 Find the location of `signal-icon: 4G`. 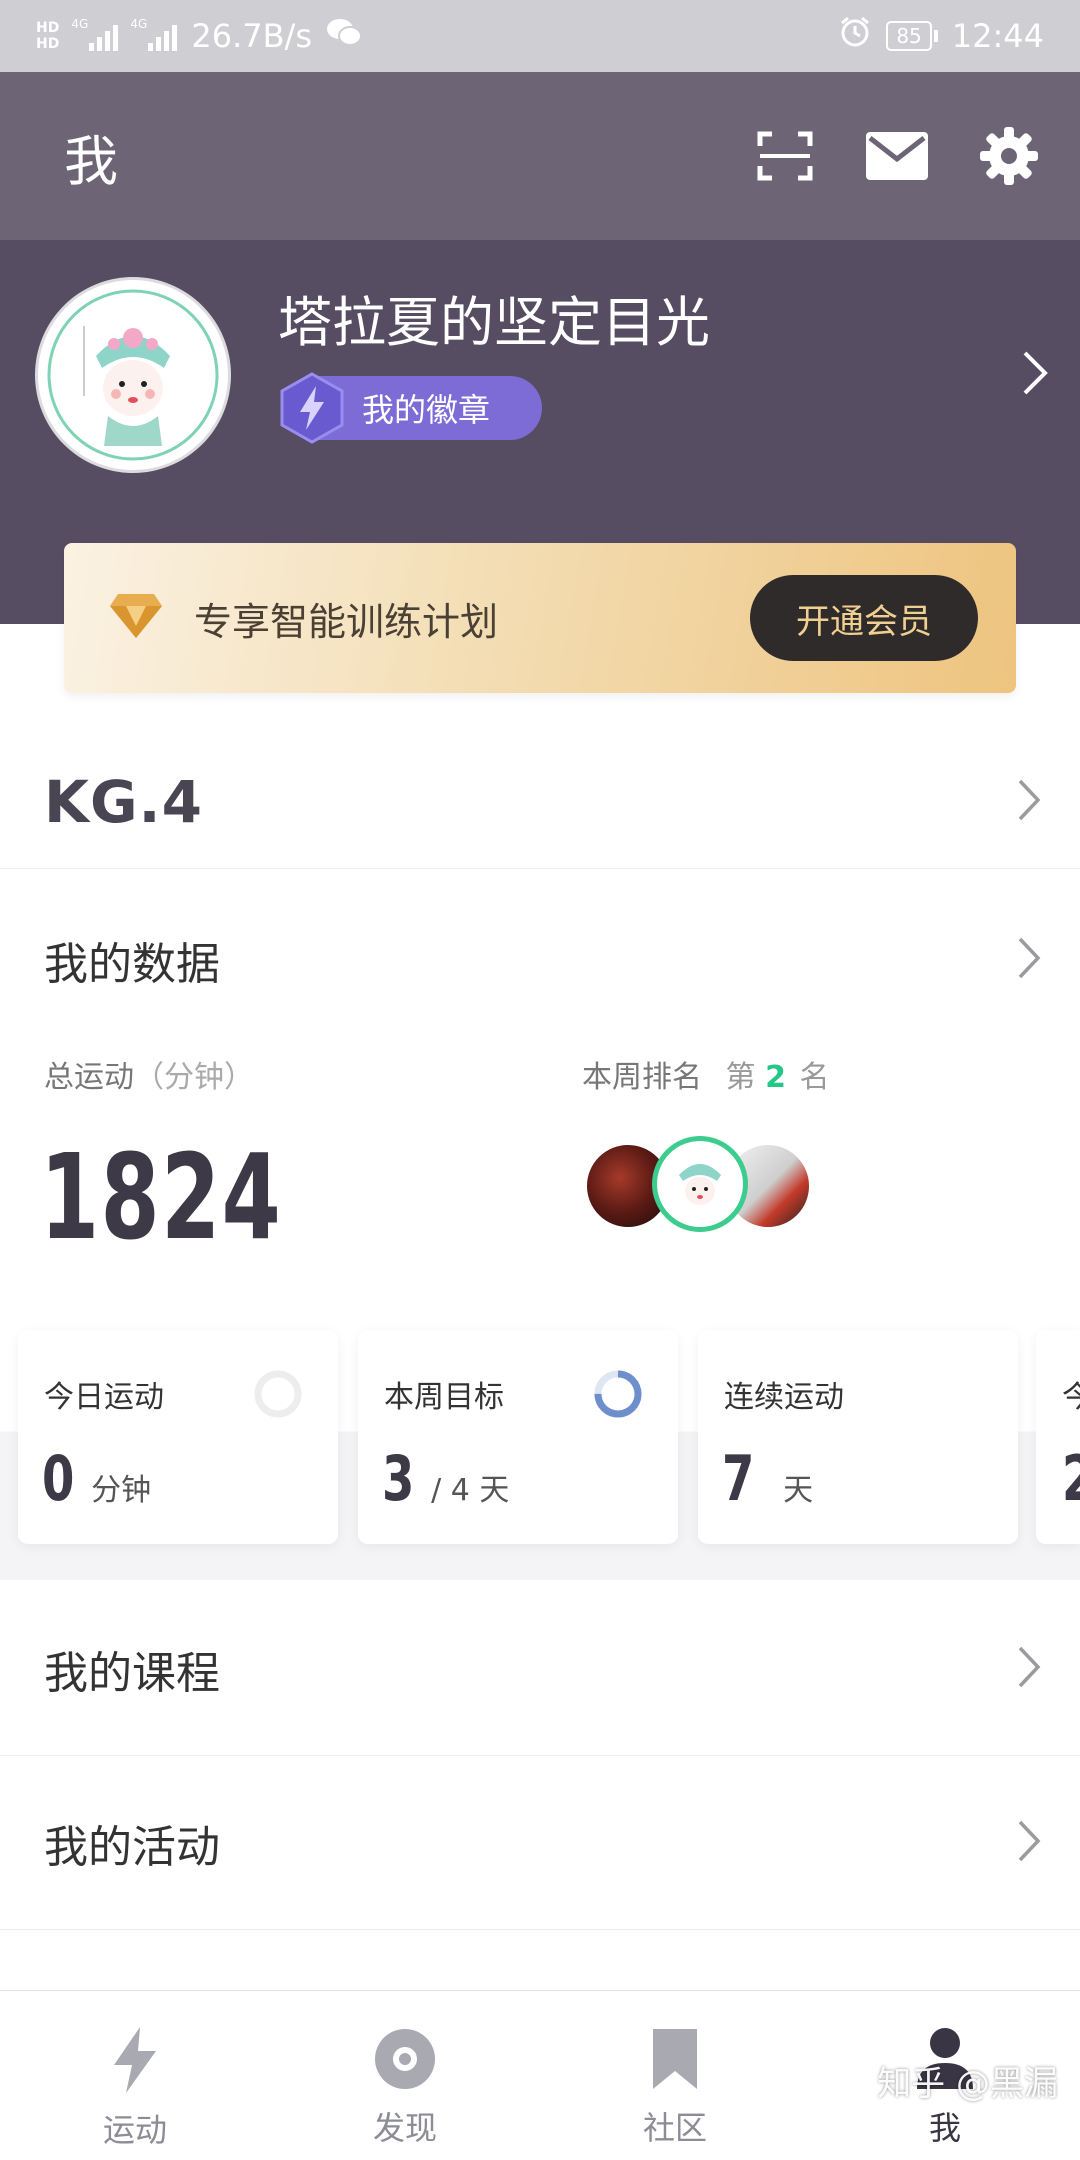

signal-icon: 4G is located at coordinates (95, 34).